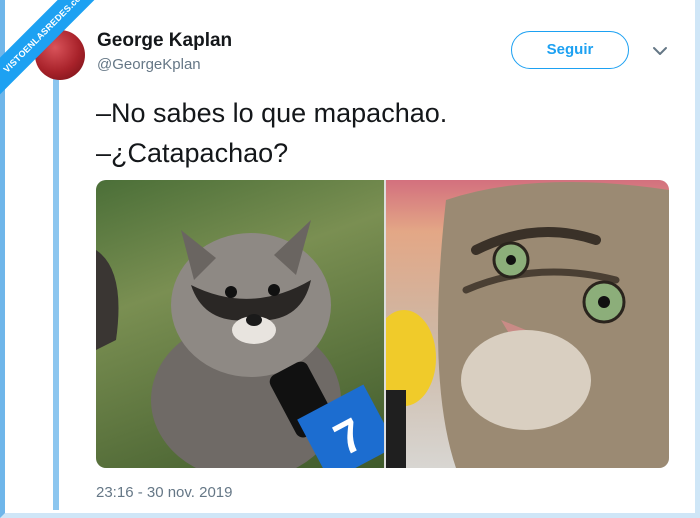 The height and width of the screenshot is (518, 700). I want to click on chevron-down-icon, so click(660, 51).